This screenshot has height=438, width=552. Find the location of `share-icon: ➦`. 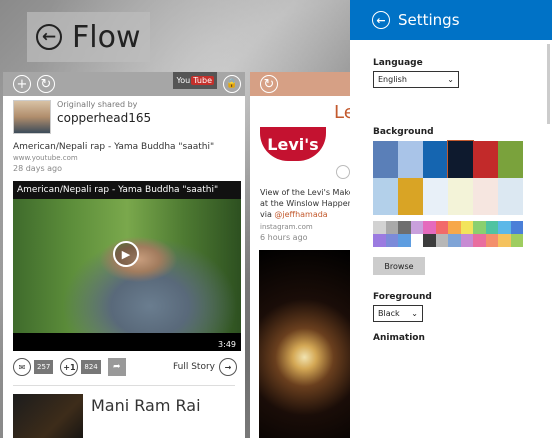

share-icon: ➦ is located at coordinates (116, 367).